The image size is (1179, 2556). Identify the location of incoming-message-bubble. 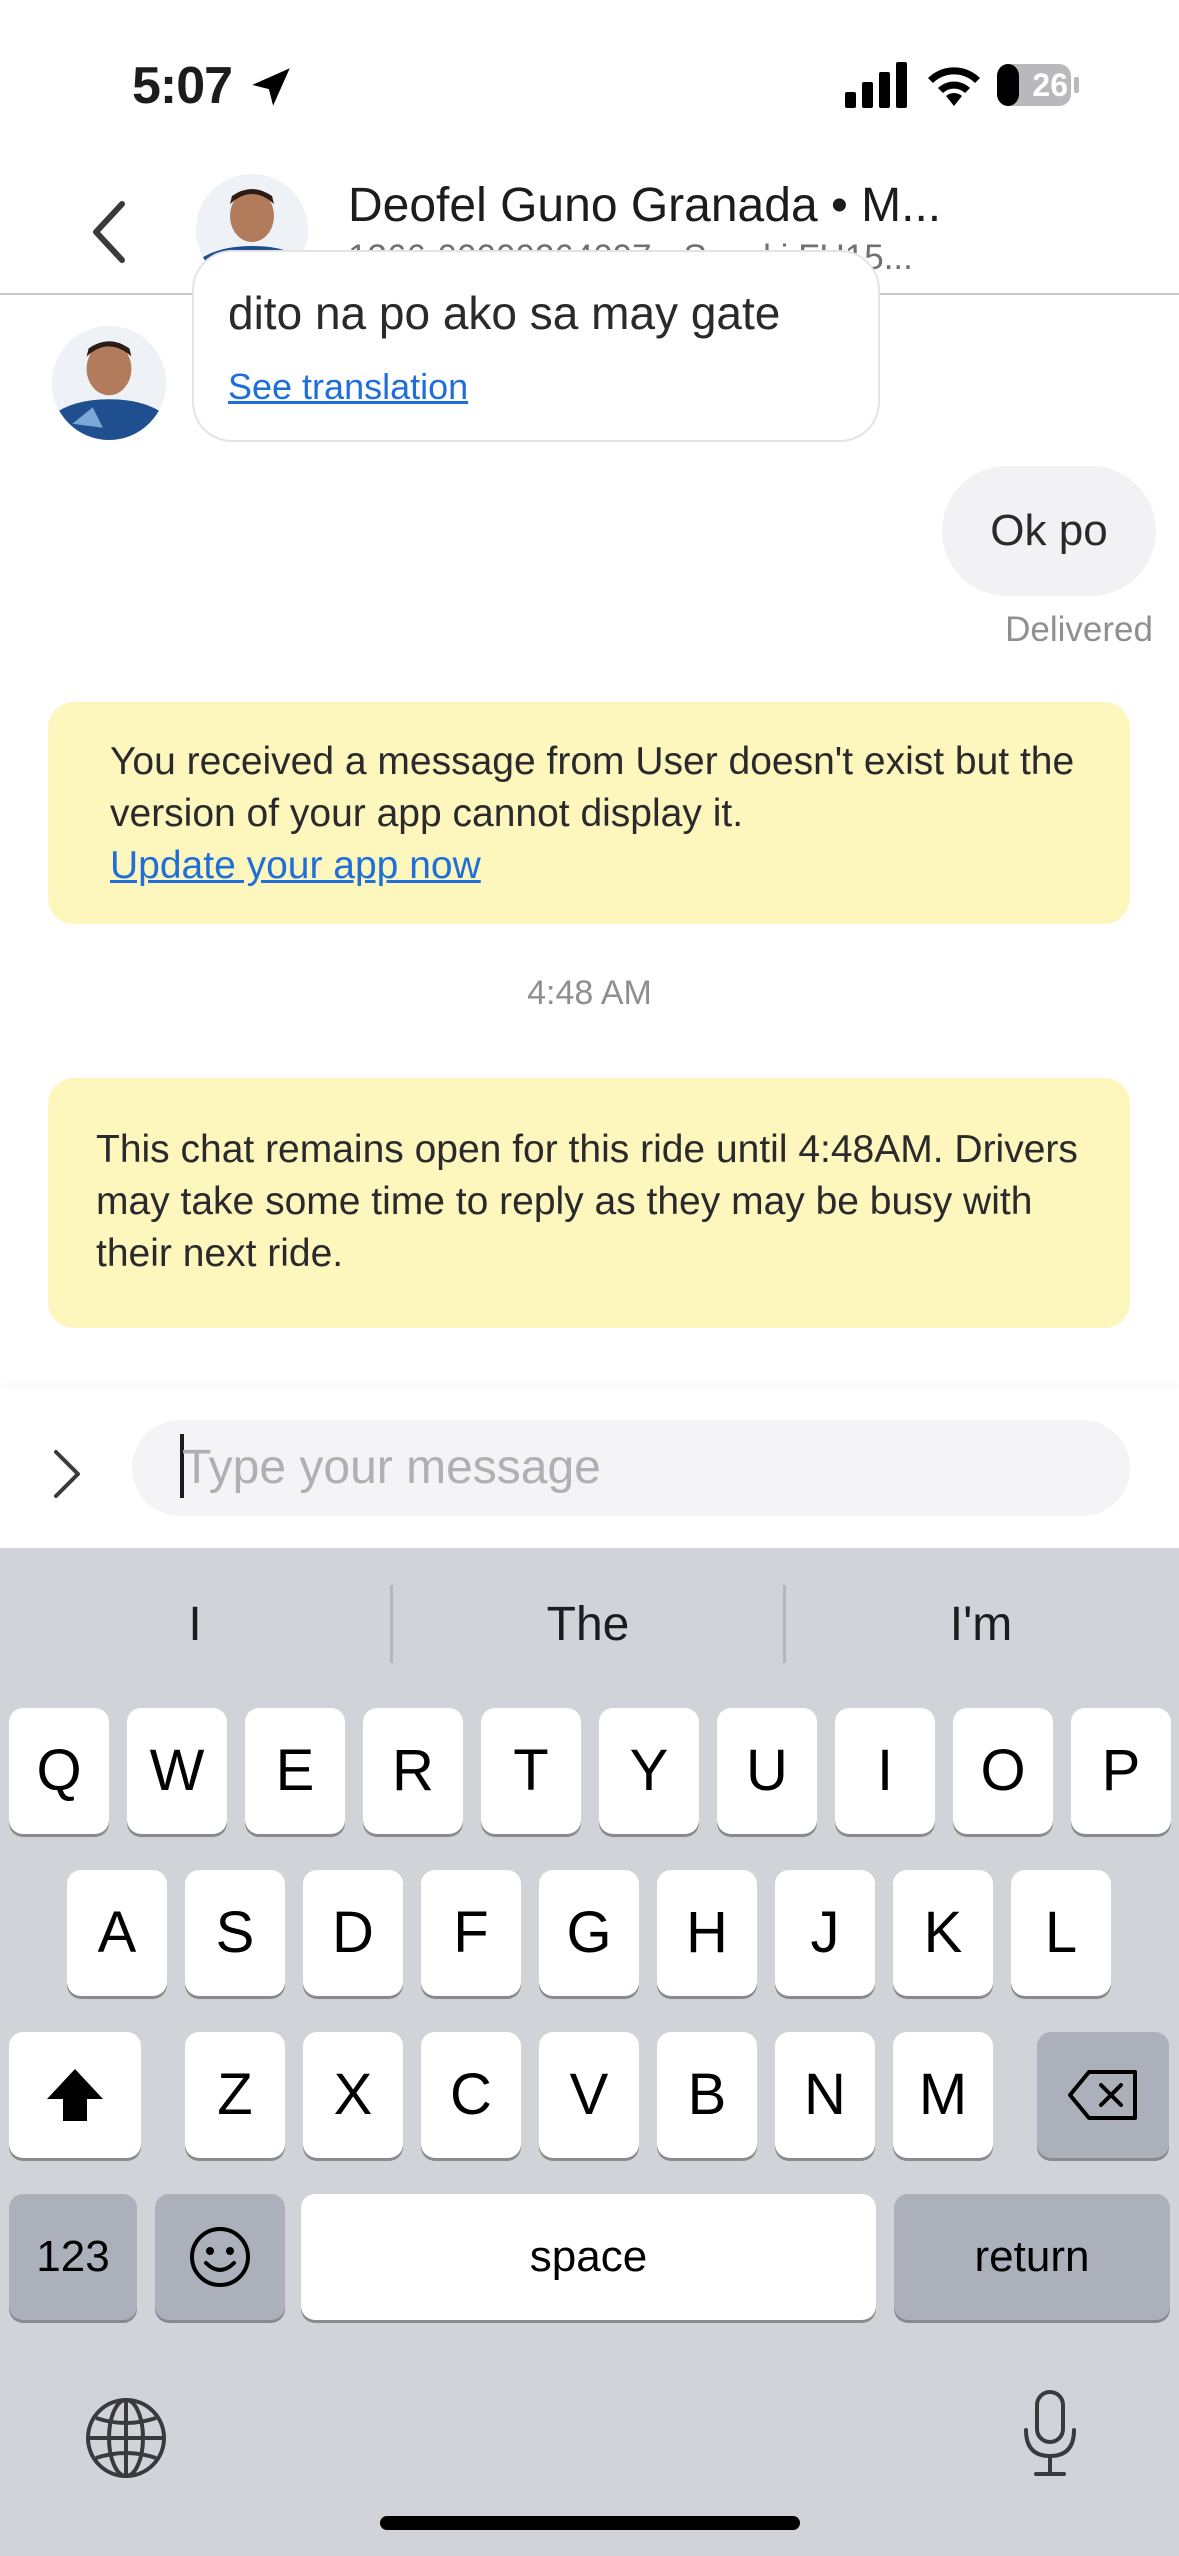
(536, 346).